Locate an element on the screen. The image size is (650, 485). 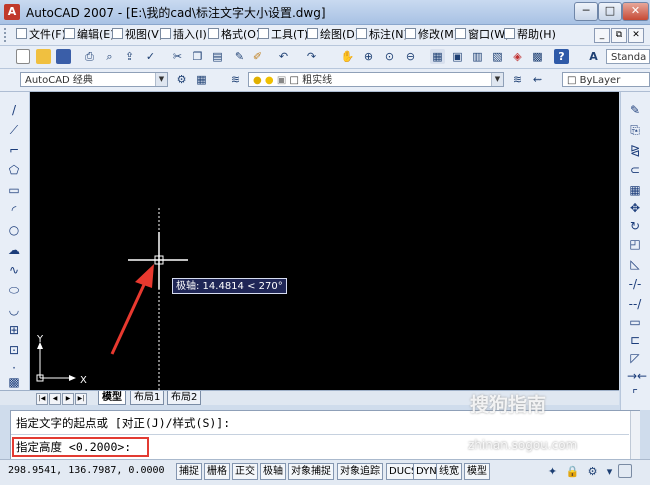
menu-view: 视图(V) is located at coordinates (137, 35).